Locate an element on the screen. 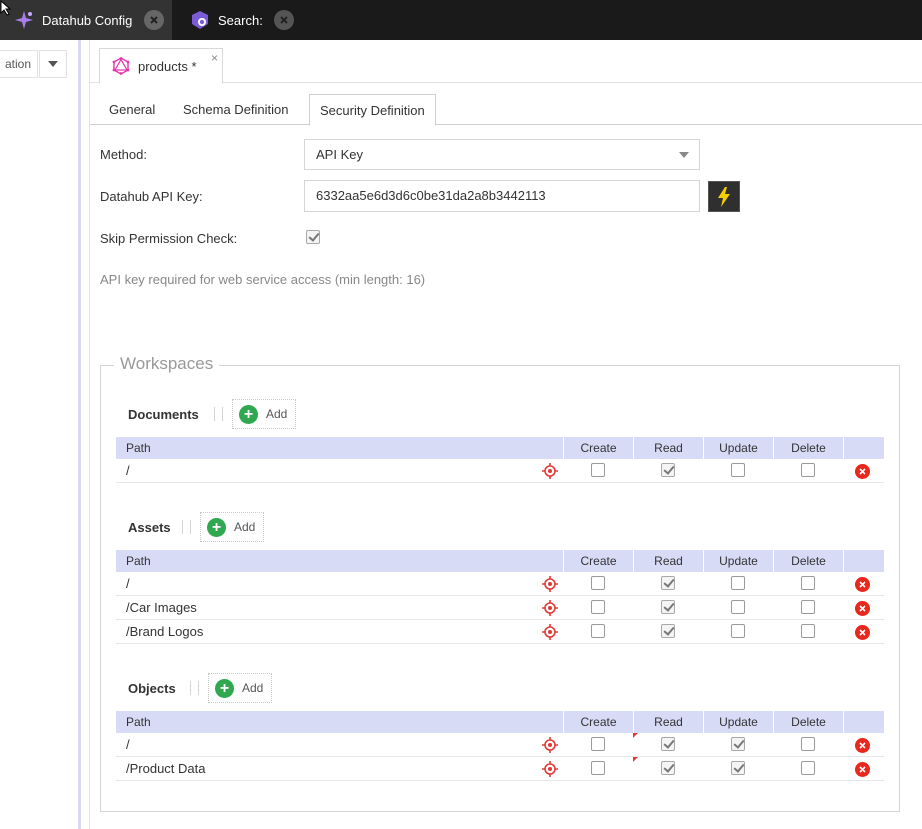 This screenshot has height=829, width=922. apikey-label: Datahub API Key: is located at coordinates (151, 196).